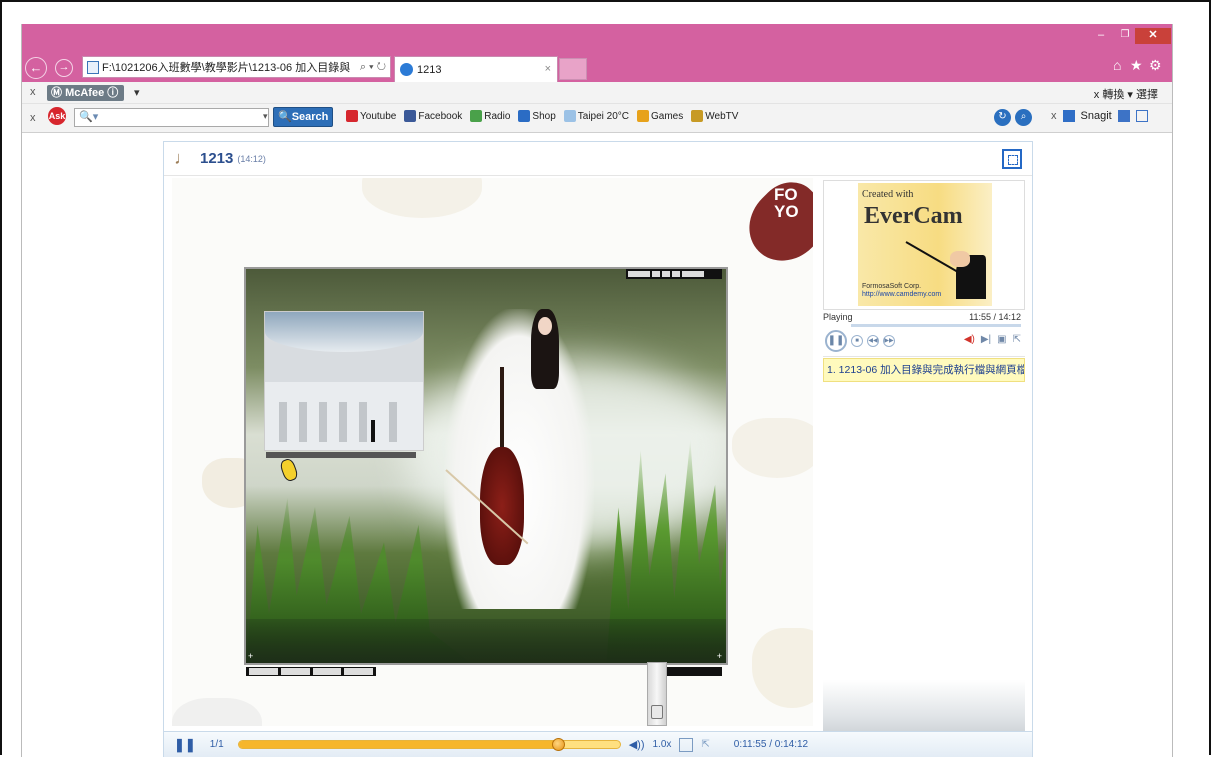 This screenshot has height=757, width=1211. What do you see at coordinates (265, 116) in the screenshot?
I see `search-dropdown-icon: ▾` at bounding box center [265, 116].